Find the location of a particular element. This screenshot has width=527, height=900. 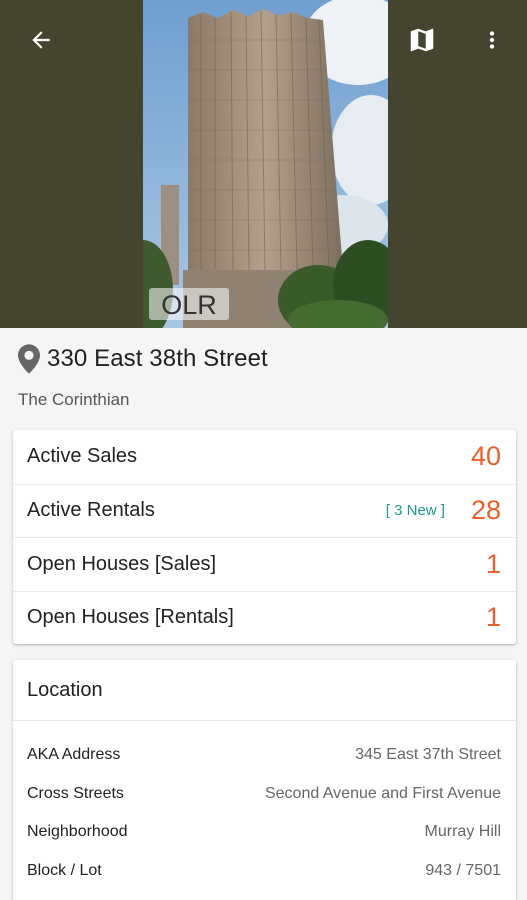

more-vert-icon is located at coordinates (492, 40).